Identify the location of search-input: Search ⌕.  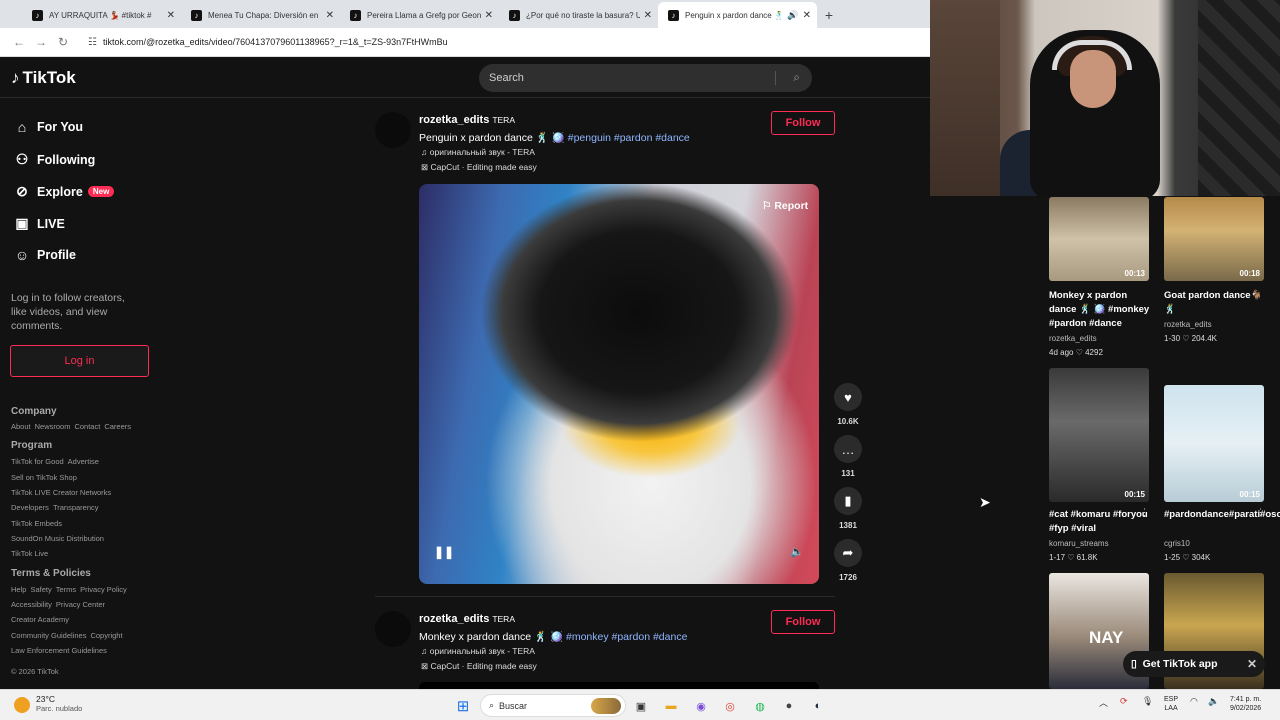
(645, 78).